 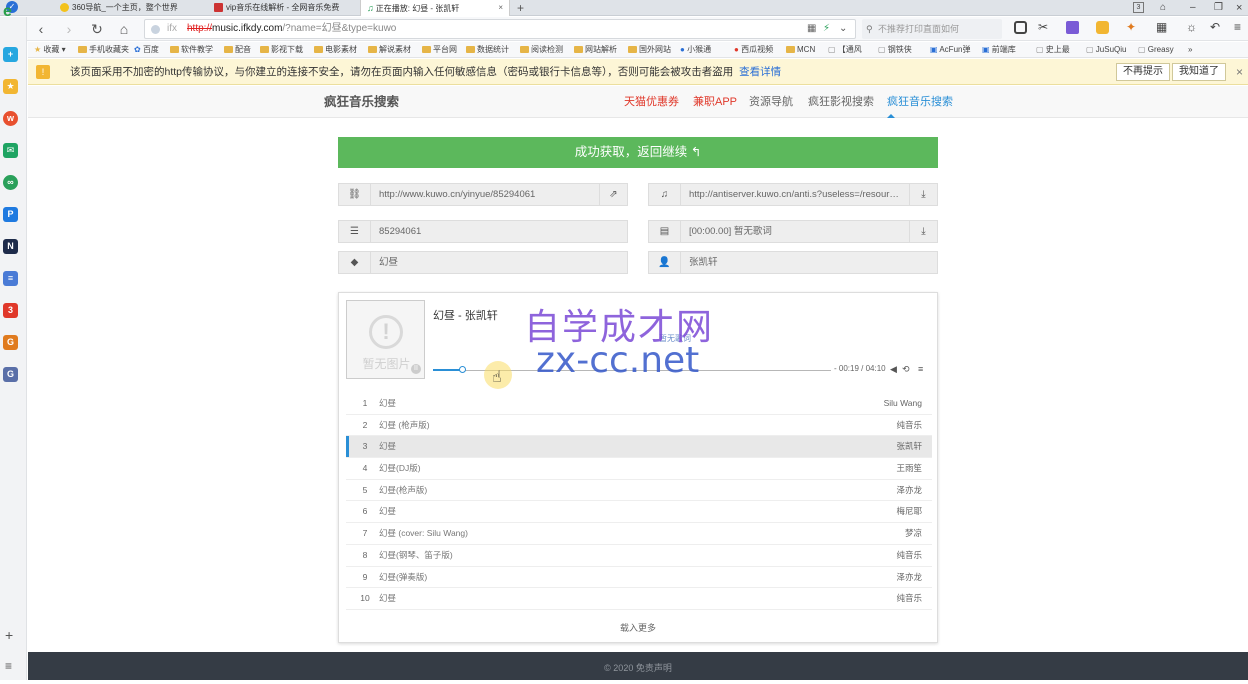 I want to click on bookmark-favorites: ★ 收藏 ▾, so click(x=50, y=50).